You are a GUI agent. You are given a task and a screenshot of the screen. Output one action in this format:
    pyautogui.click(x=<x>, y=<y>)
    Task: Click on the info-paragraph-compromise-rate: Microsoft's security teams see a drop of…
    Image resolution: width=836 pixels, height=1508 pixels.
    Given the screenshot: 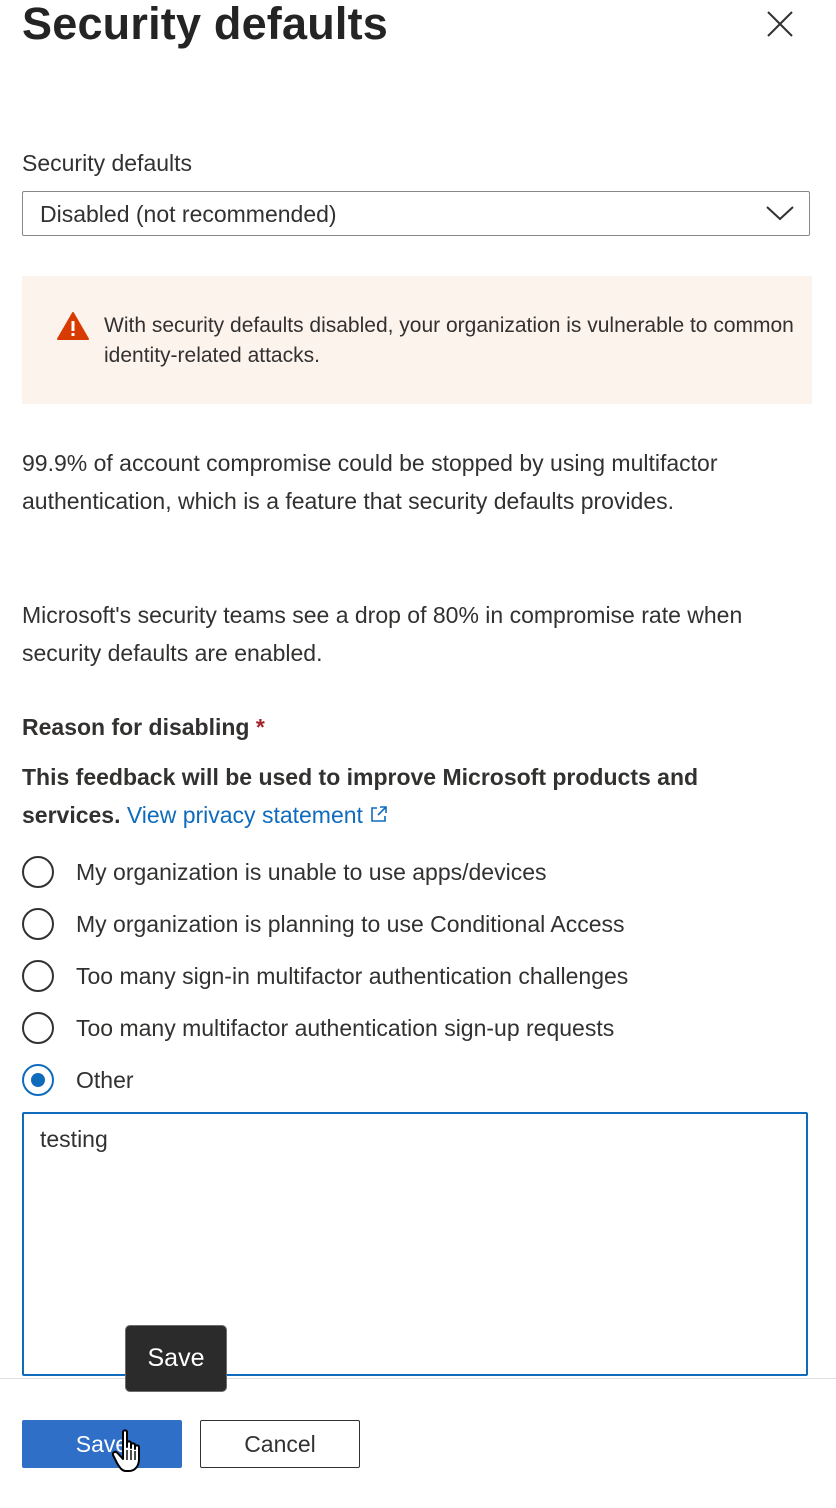 What is the action you would take?
    pyautogui.click(x=382, y=634)
    